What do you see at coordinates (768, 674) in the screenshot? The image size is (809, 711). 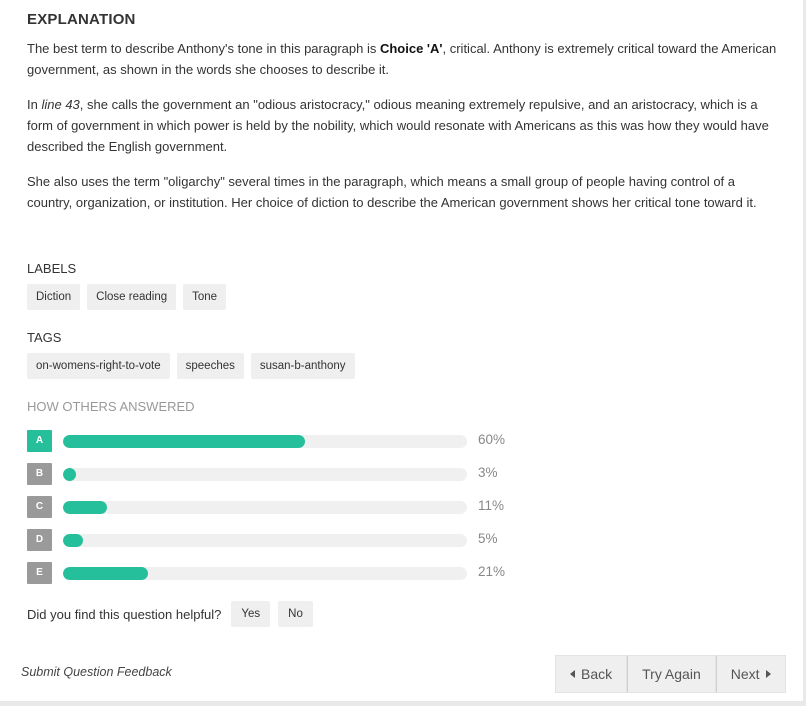 I see `chevron-right-icon` at bounding box center [768, 674].